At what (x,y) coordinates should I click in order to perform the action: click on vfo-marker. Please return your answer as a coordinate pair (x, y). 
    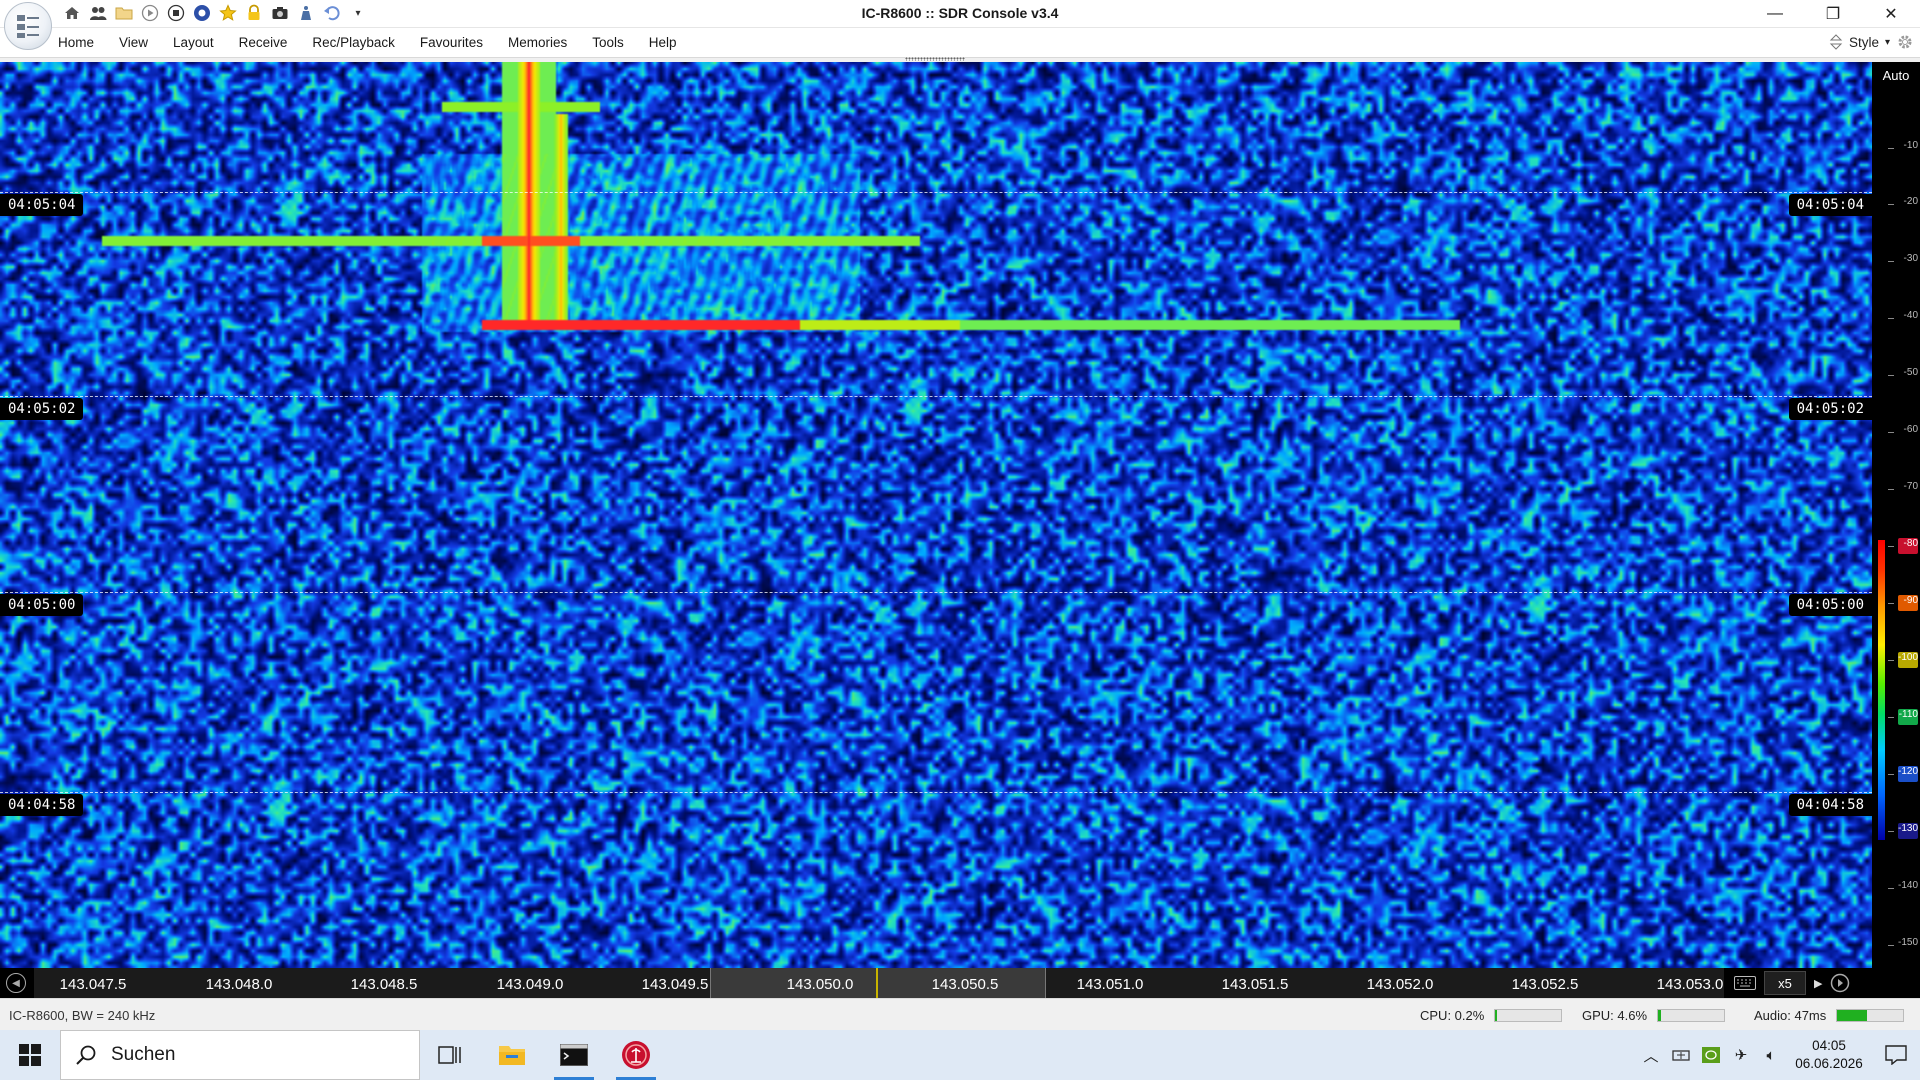
    Looking at the image, I should click on (877, 983).